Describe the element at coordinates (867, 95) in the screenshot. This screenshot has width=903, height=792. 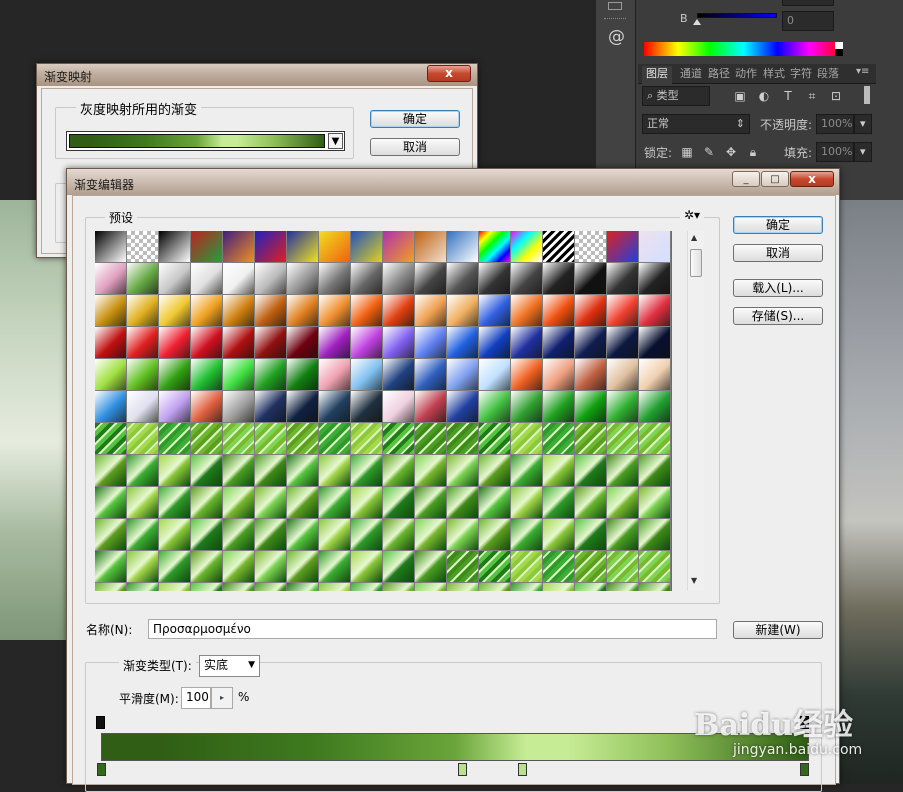
I see `filter-toggle` at that location.